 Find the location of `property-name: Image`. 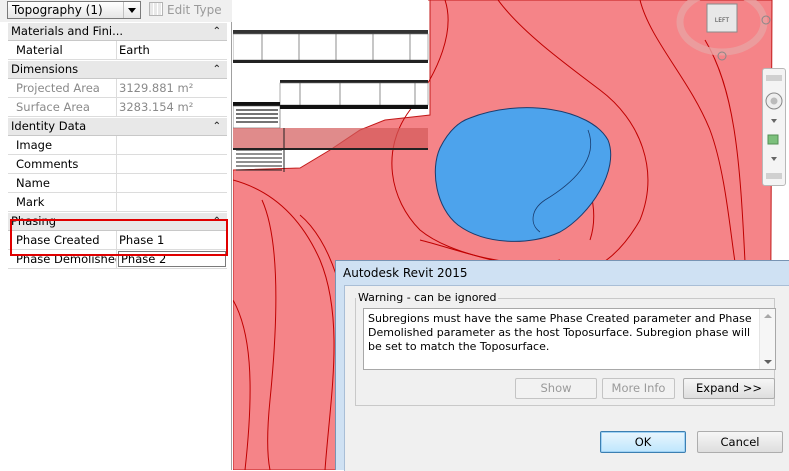

property-name: Image is located at coordinates (62, 145).